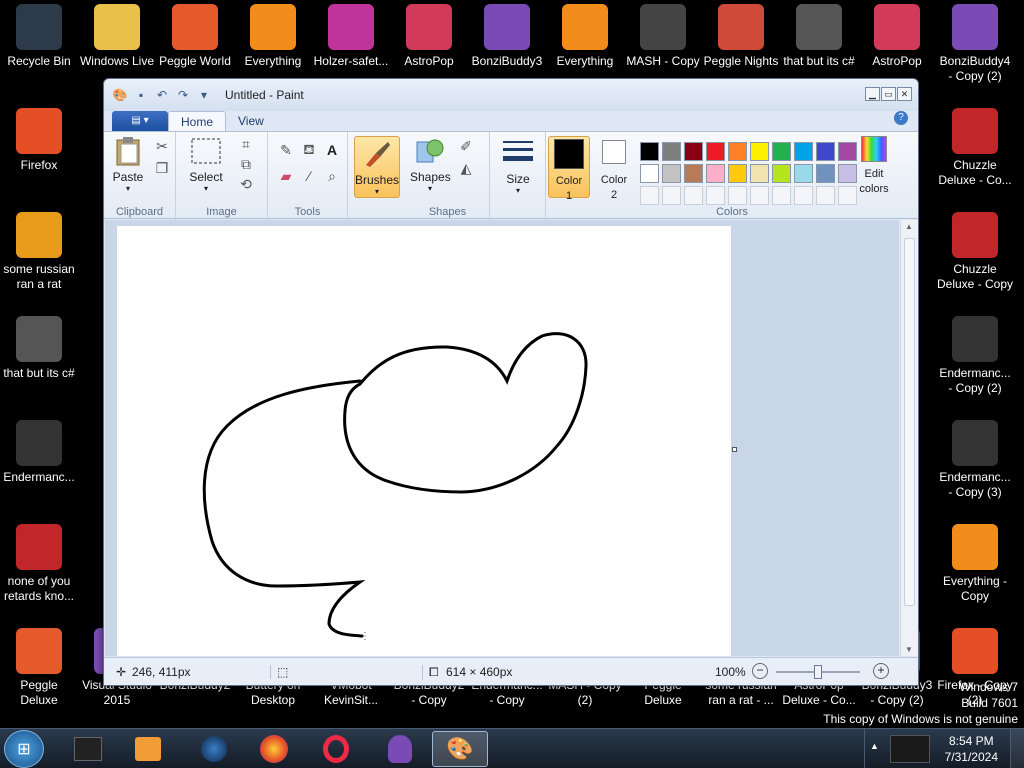  What do you see at coordinates (874, 166) in the screenshot?
I see `edit-colors-button: Edit colors` at bounding box center [874, 166].